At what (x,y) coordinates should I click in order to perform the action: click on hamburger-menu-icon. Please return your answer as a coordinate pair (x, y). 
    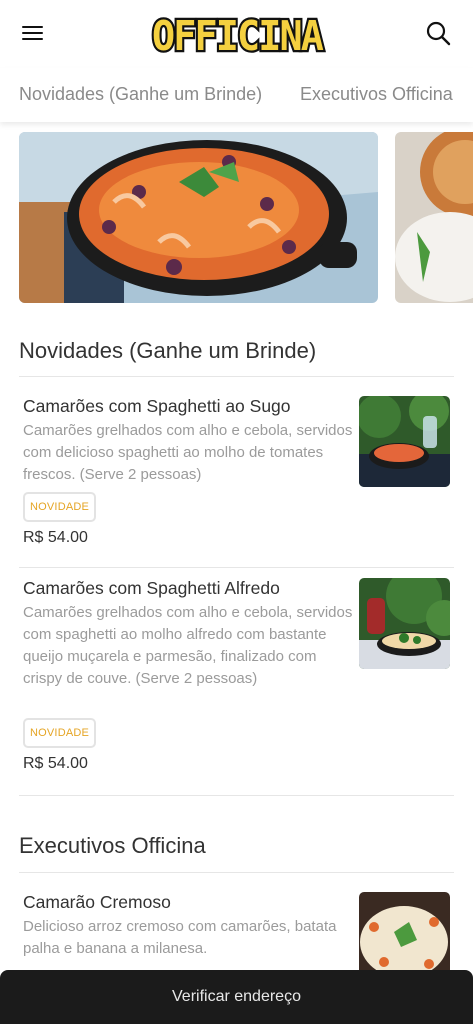
    Looking at the image, I should click on (32, 33).